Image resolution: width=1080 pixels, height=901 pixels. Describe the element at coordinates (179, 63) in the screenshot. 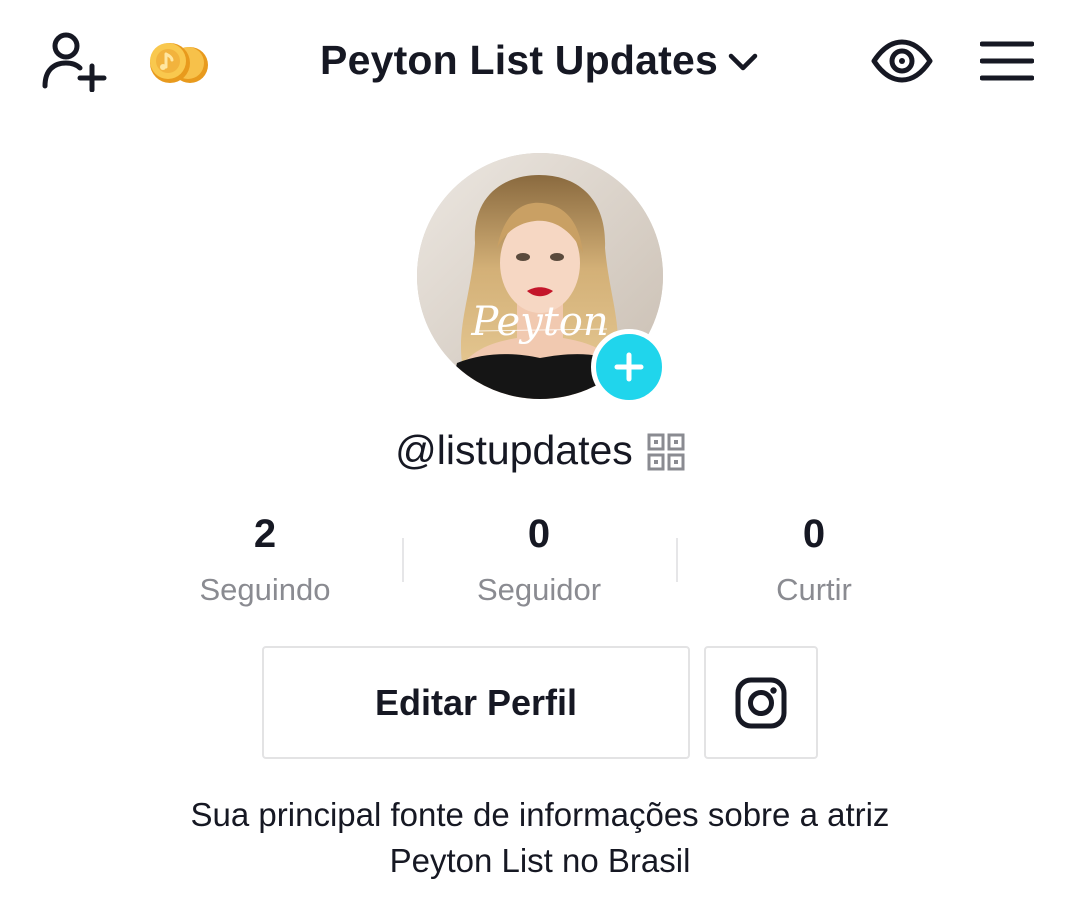

I see `coins-icon` at that location.